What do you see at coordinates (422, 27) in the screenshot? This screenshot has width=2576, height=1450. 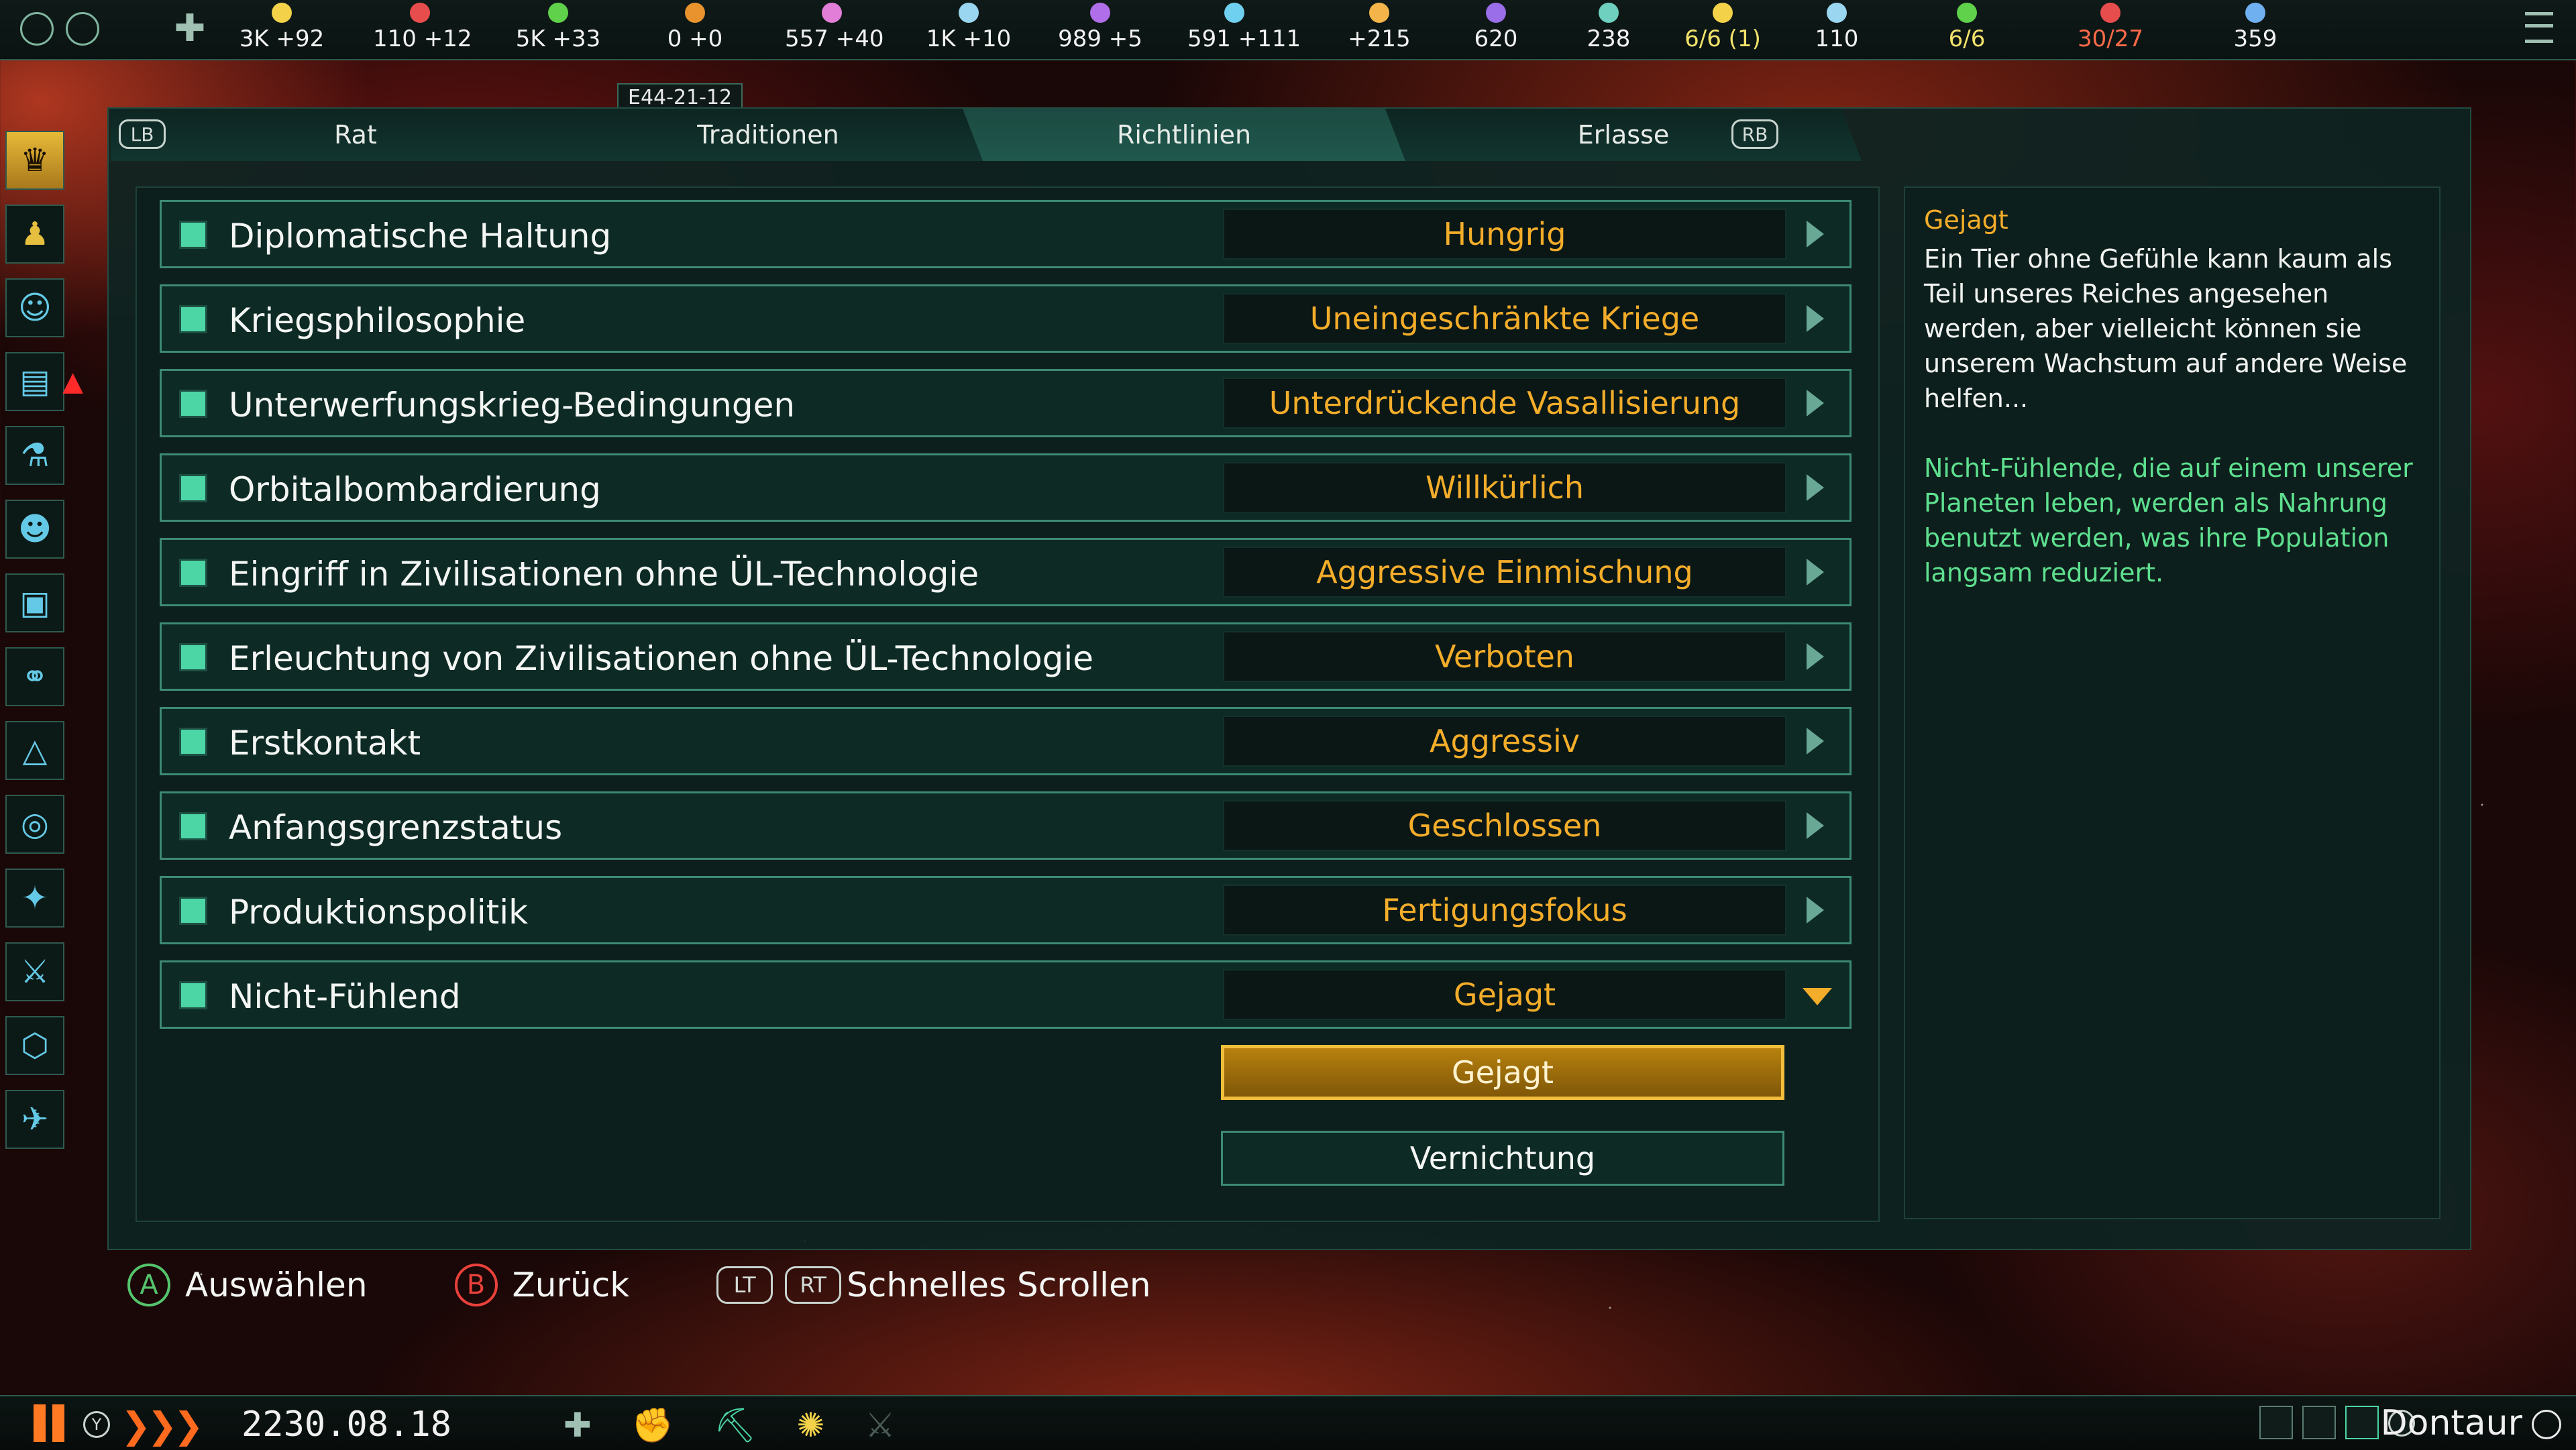 I see `resource-item: 110 +12` at bounding box center [422, 27].